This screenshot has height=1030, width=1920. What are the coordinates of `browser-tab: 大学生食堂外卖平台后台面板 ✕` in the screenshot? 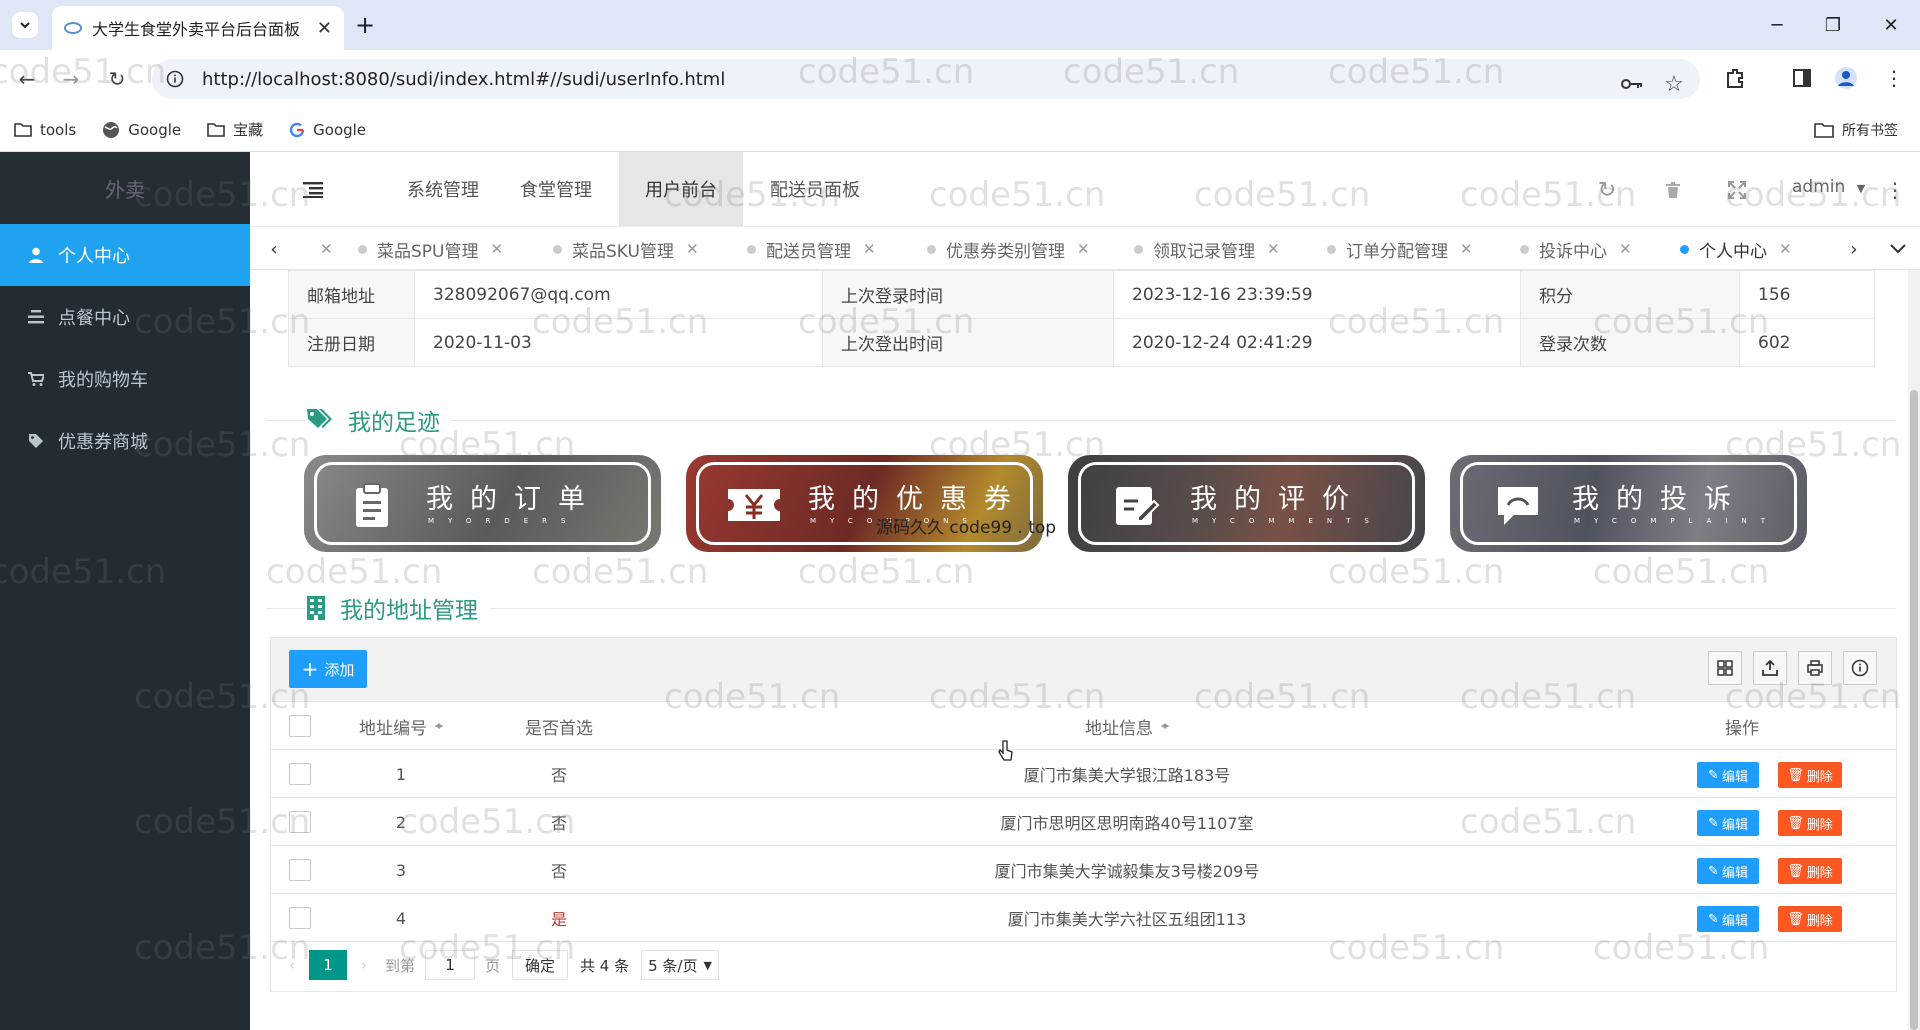 It's located at (198, 28).